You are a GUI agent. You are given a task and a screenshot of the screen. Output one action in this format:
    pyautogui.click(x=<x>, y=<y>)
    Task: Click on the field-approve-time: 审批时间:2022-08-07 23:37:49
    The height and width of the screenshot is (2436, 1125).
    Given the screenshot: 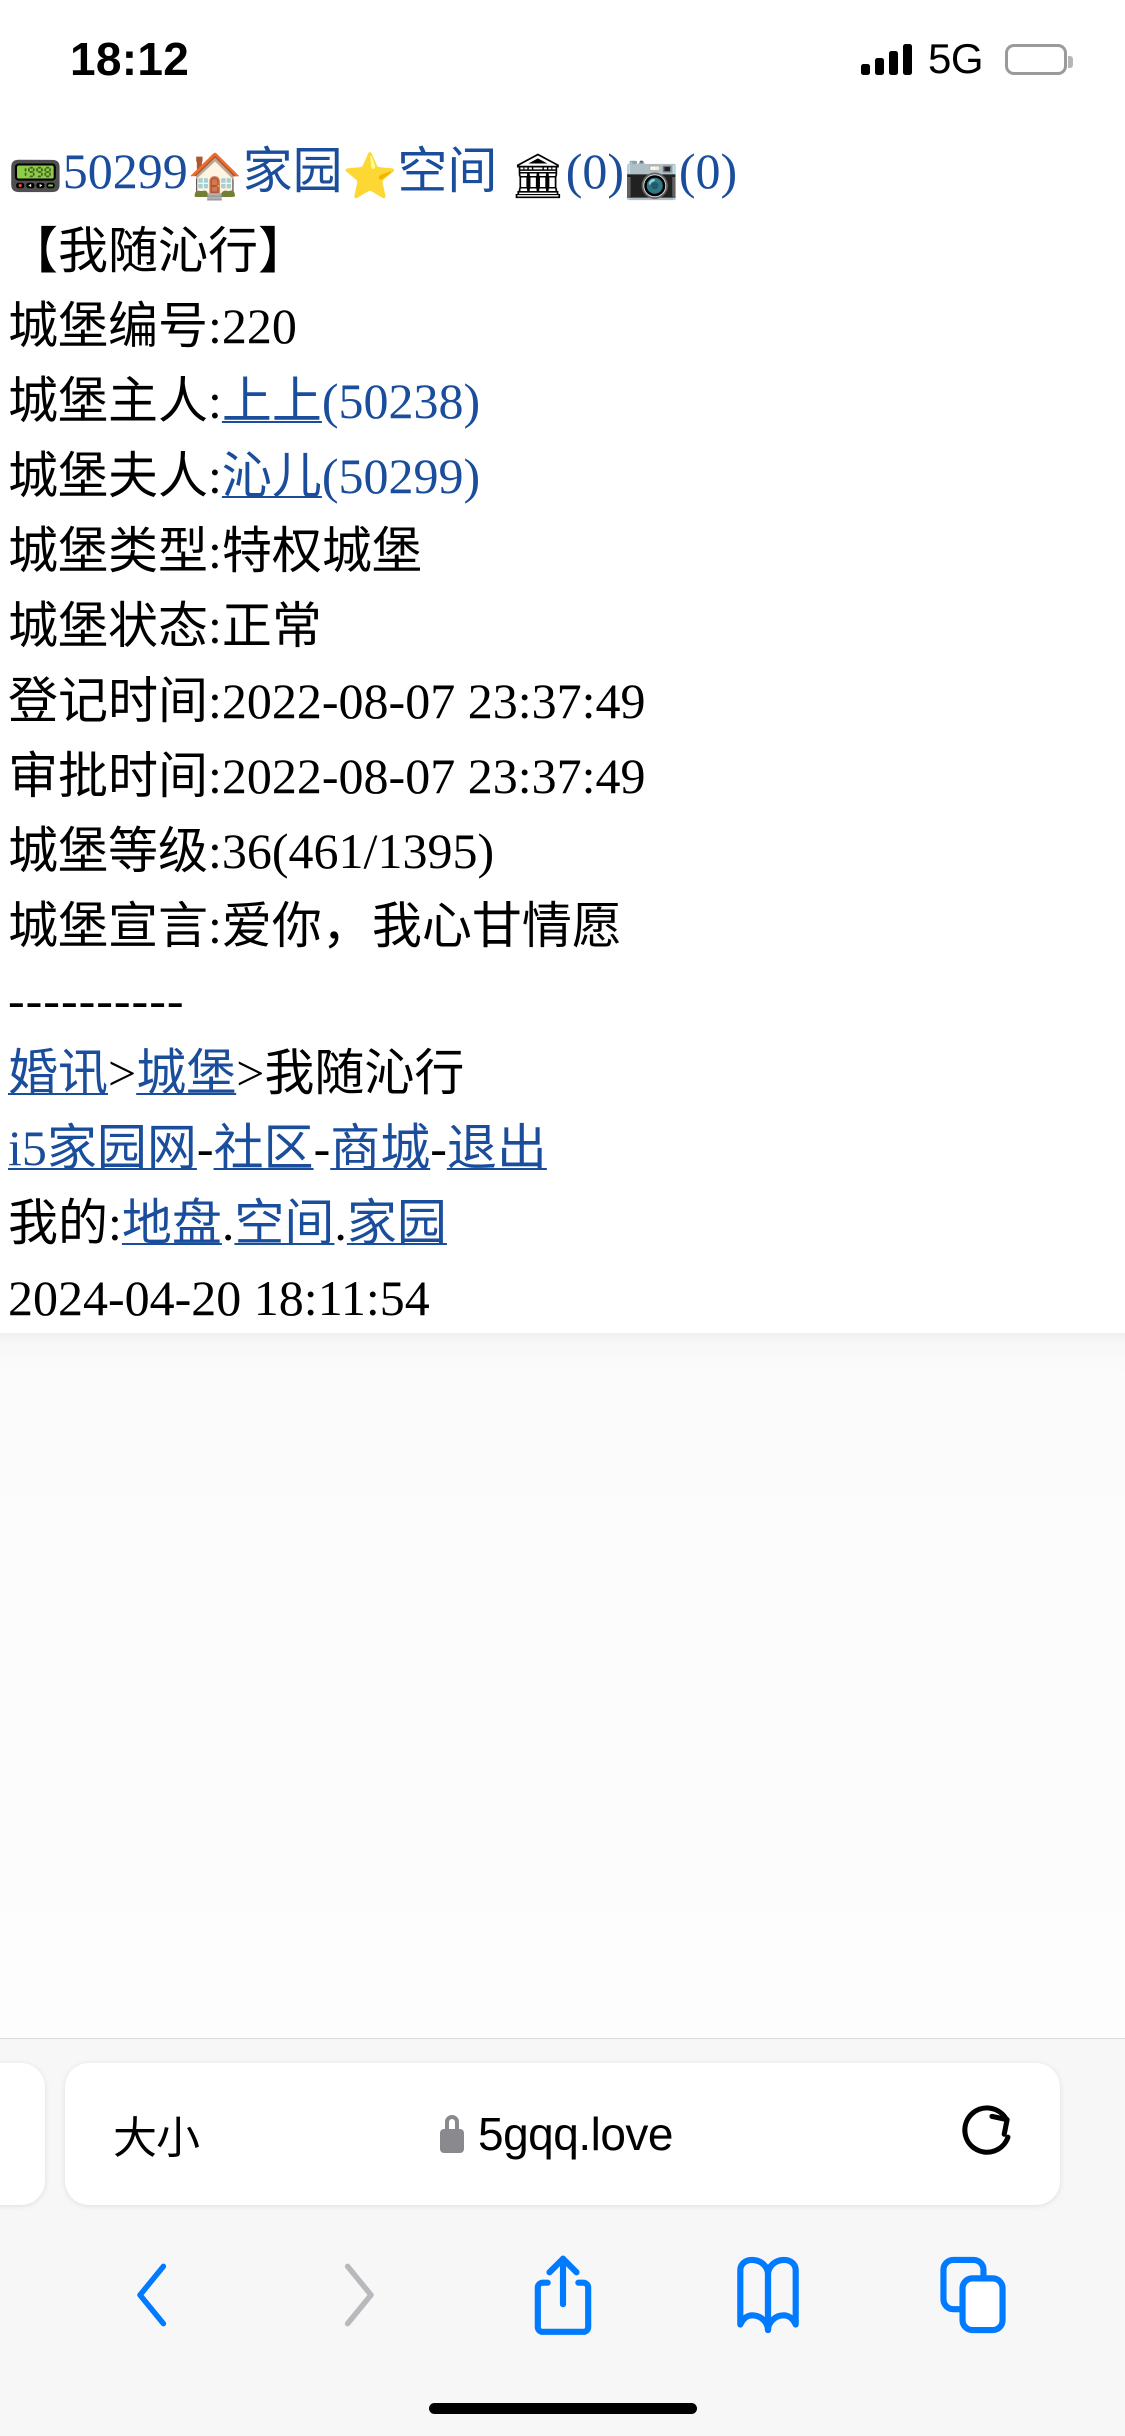 What is the action you would take?
    pyautogui.click(x=566, y=776)
    